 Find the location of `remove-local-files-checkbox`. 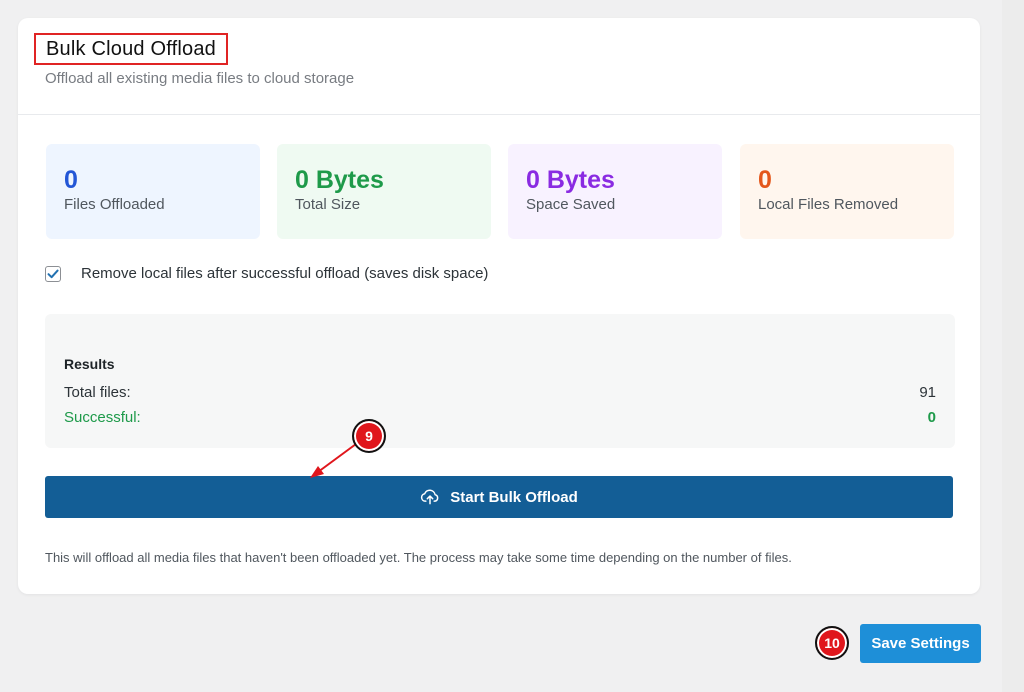

remove-local-files-checkbox is located at coordinates (53, 273).